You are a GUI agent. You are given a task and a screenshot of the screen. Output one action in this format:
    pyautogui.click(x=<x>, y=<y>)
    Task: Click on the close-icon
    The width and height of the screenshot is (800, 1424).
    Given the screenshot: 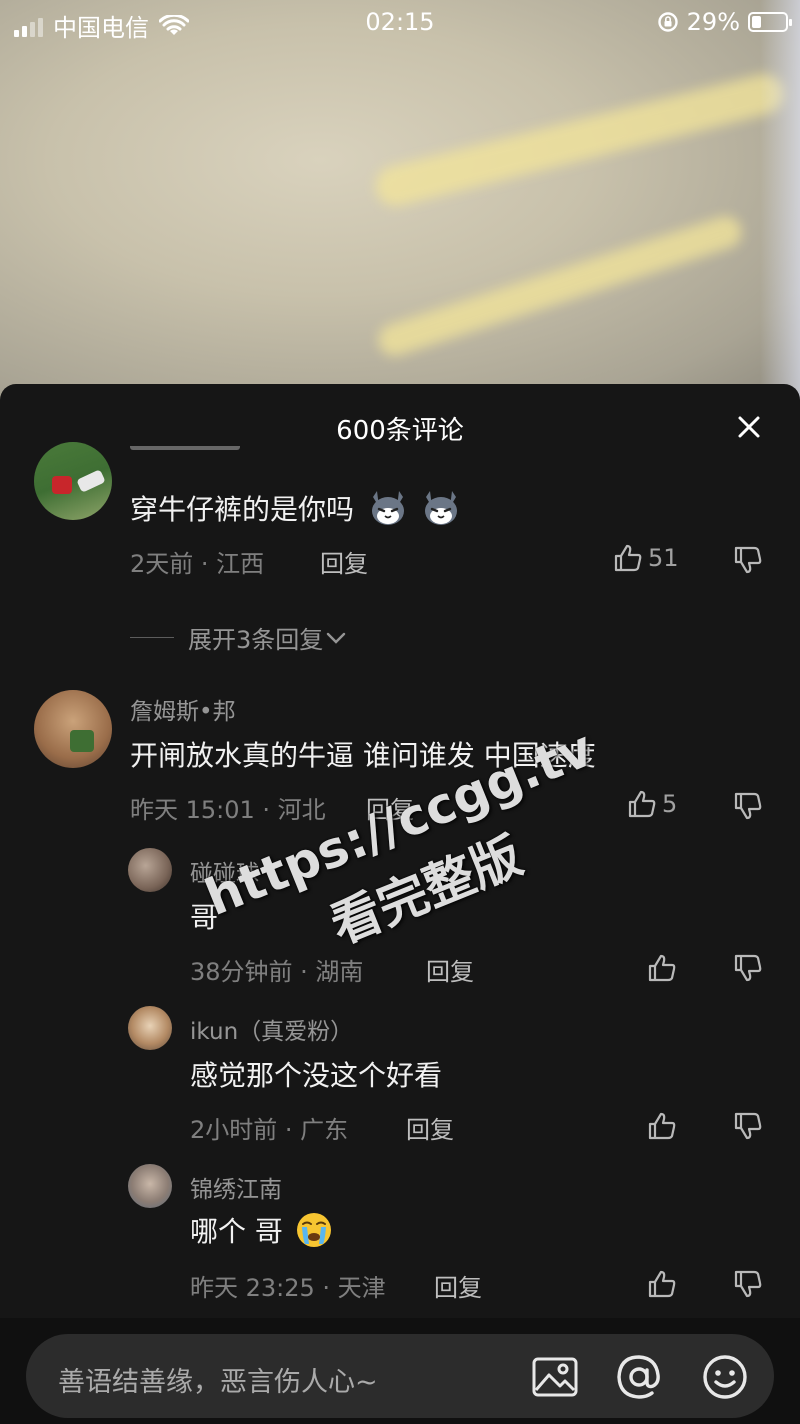 What is the action you would take?
    pyautogui.click(x=749, y=427)
    